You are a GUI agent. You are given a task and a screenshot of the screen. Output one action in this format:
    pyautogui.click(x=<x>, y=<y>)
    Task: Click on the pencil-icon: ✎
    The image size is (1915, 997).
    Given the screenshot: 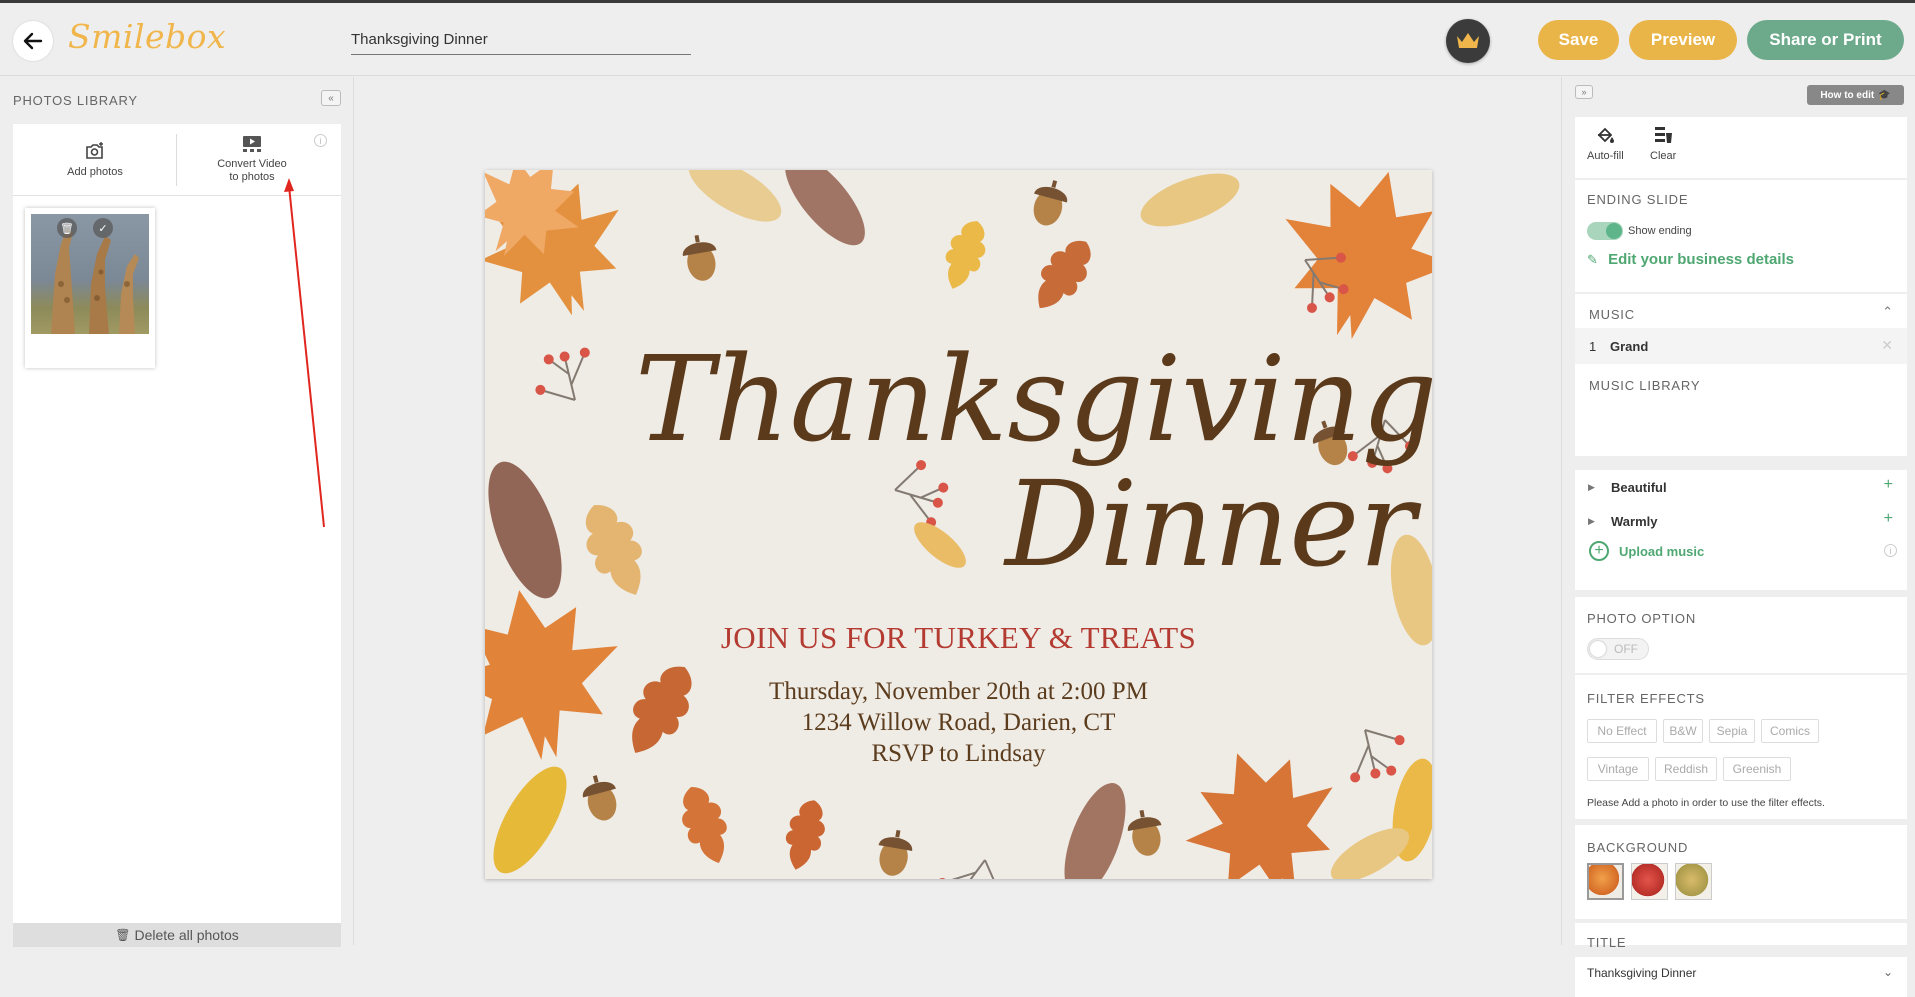 What is the action you would take?
    pyautogui.click(x=1592, y=259)
    